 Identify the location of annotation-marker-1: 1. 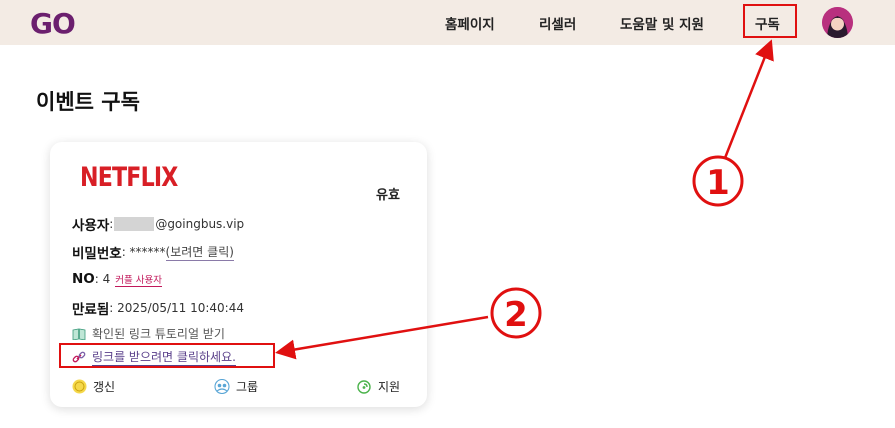
(718, 183).